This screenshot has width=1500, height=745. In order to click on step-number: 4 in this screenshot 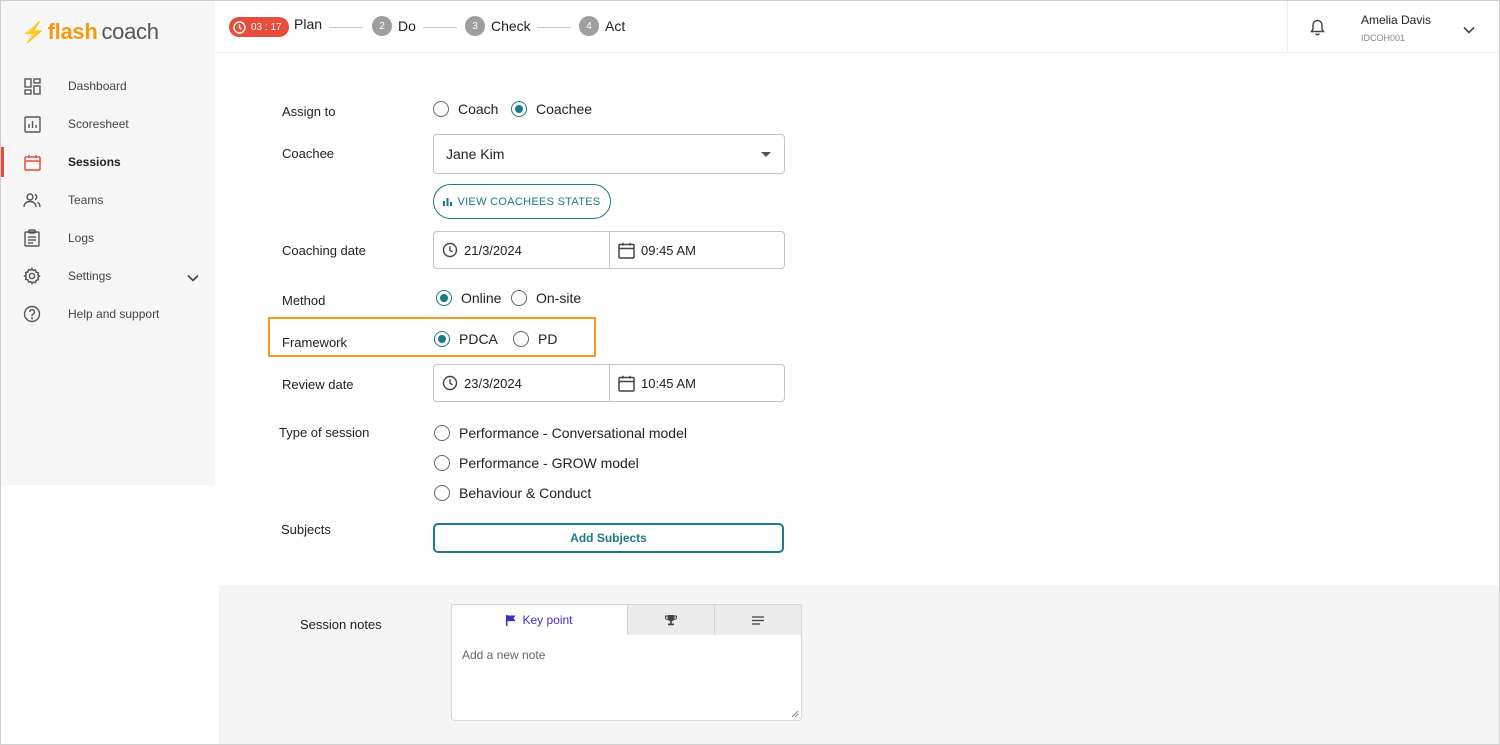, I will do `click(589, 26)`.